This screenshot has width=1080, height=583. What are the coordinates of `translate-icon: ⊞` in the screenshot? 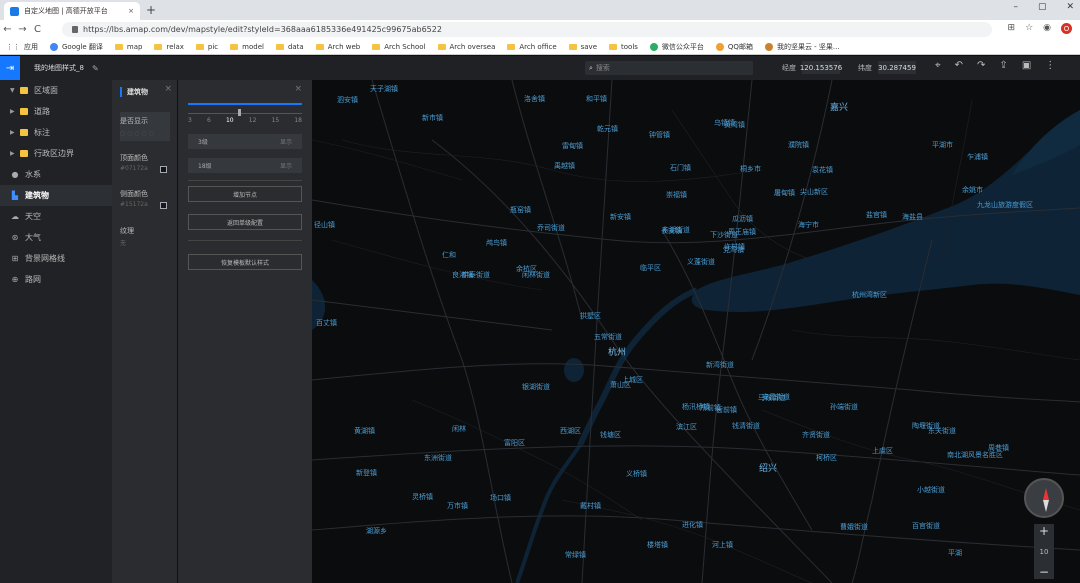 It's located at (1012, 28).